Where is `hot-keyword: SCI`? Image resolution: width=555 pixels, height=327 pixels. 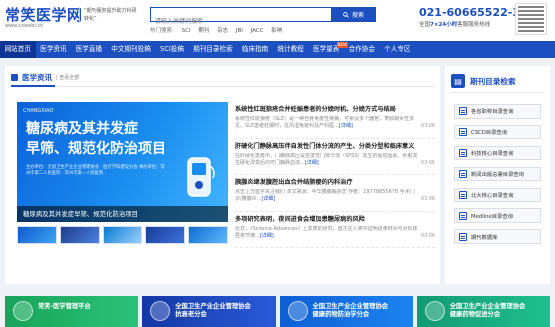 hot-keyword: SCI is located at coordinates (186, 31).